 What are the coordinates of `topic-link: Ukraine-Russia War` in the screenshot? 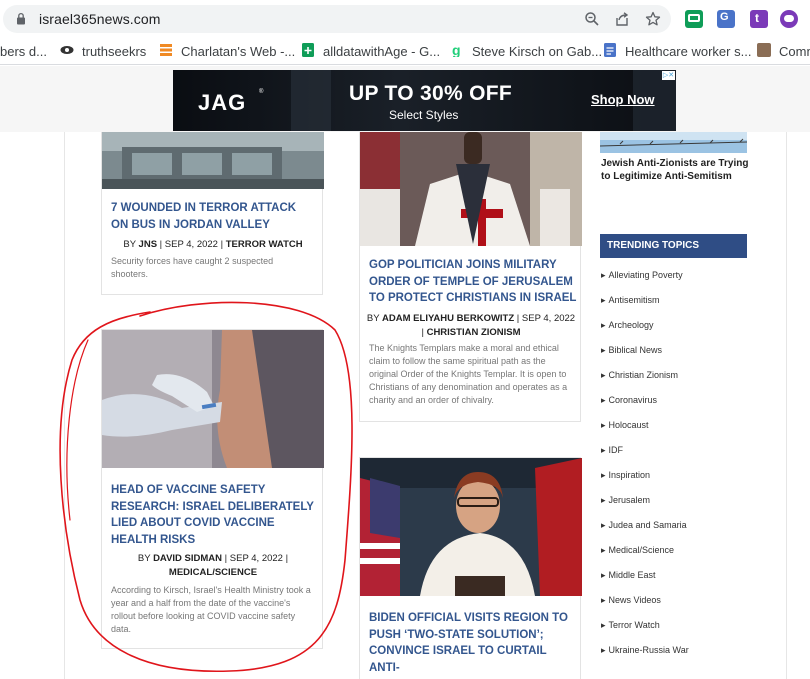 It's located at (681, 657).